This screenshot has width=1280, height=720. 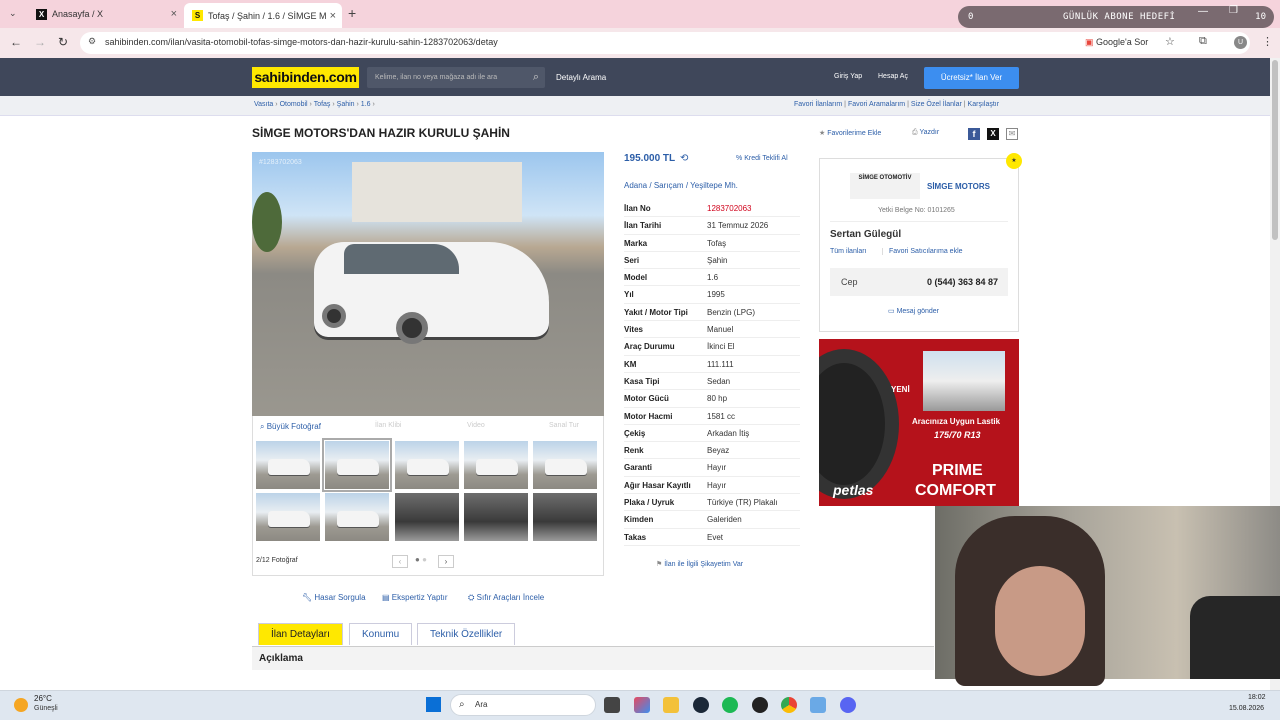 What do you see at coordinates (305, 77) in the screenshot?
I see `site-logo: sahibinden.com` at bounding box center [305, 77].